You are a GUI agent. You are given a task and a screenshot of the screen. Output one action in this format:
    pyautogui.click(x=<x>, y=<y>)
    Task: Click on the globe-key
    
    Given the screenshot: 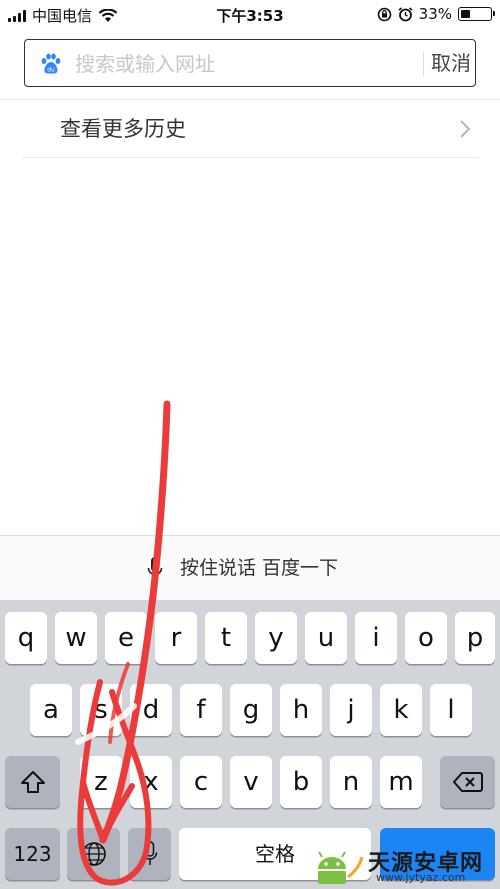 What is the action you would take?
    pyautogui.click(x=93, y=854)
    